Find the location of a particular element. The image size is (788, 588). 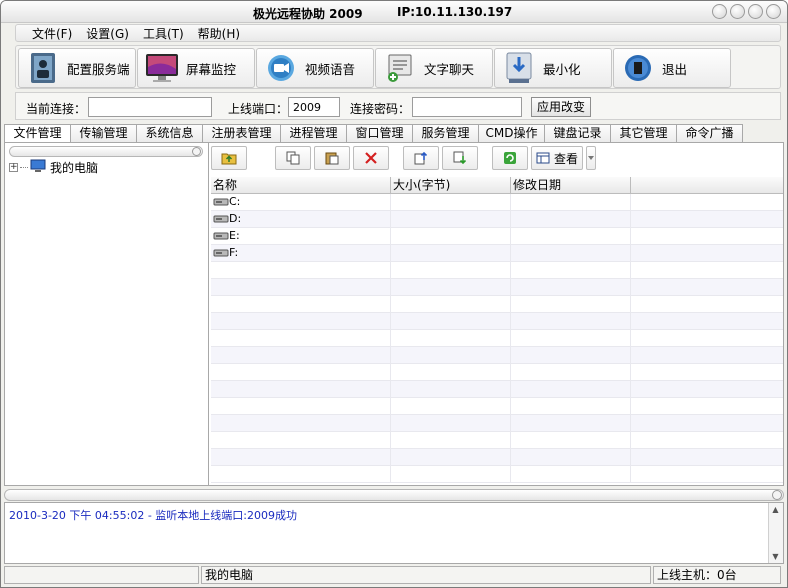

folder-tree: + 我的电脑 is located at coordinates (53, 167).